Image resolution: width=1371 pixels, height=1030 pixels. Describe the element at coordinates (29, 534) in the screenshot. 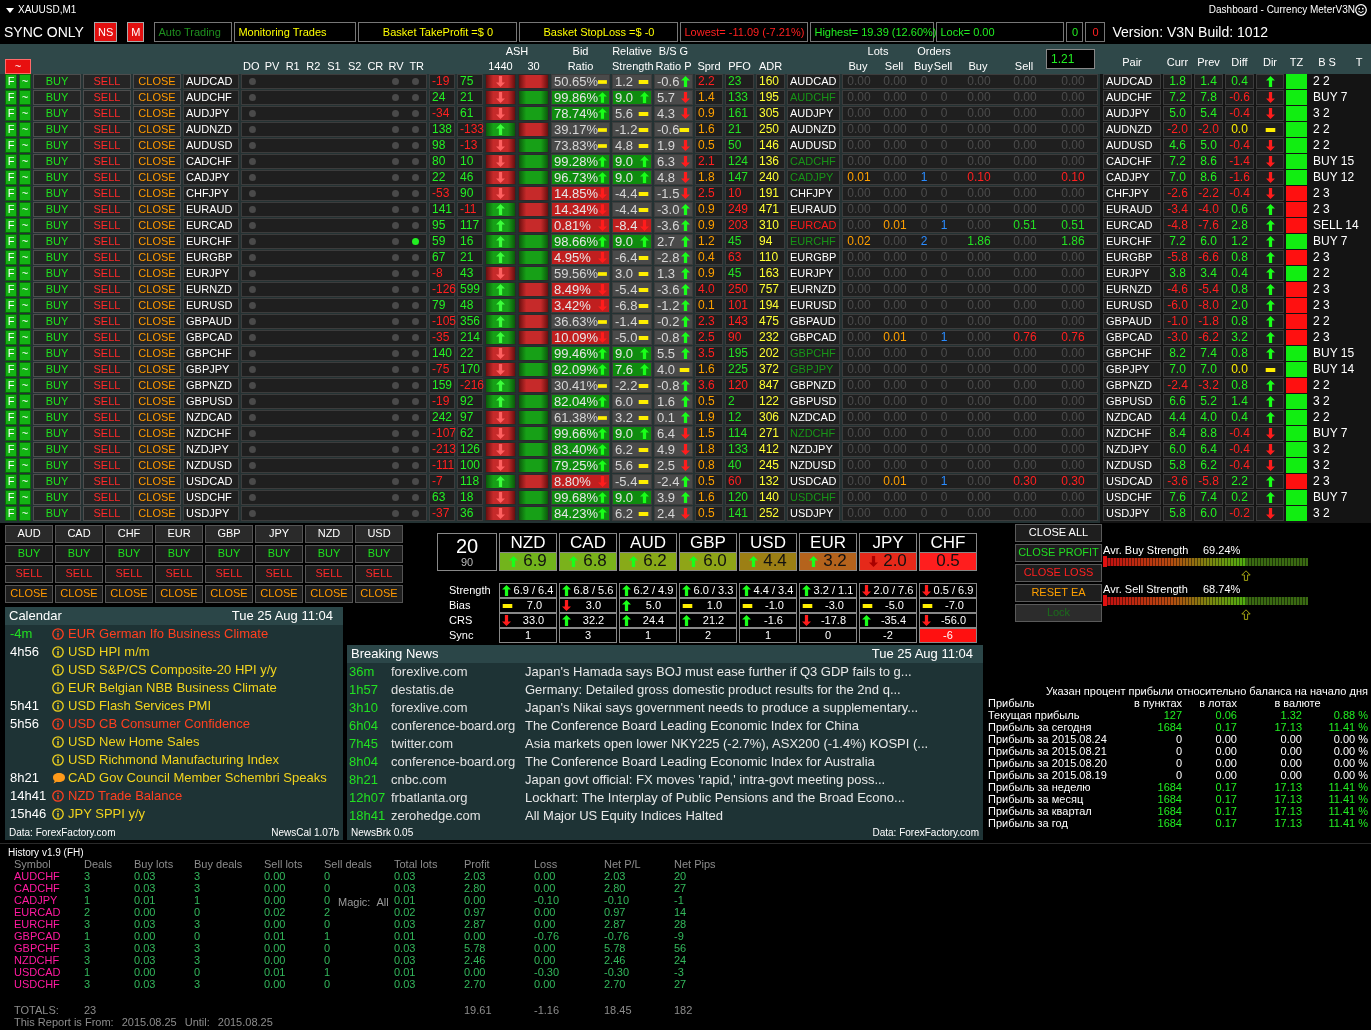

I see `currency-button: AUD` at that location.